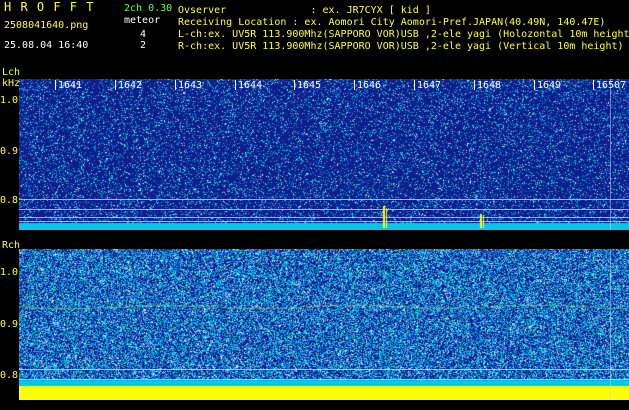 Image resolution: width=629 pixels, height=410 pixels. I want to click on meteor-count-r: 2, so click(143, 45).